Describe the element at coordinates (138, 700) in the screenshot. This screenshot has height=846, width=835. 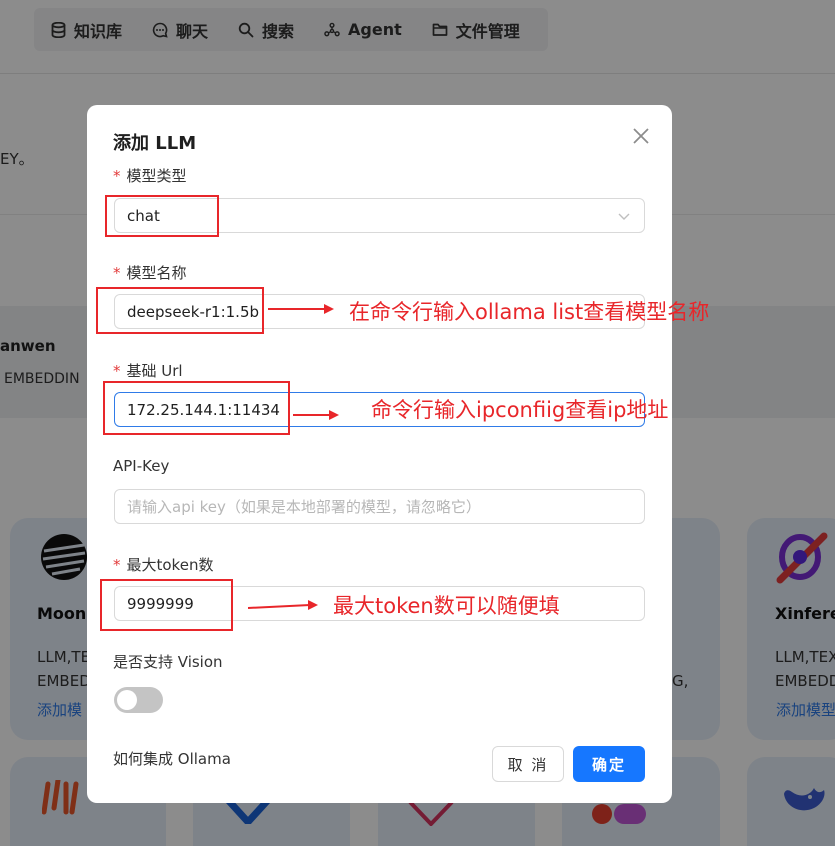
I see `vision-toggle` at that location.